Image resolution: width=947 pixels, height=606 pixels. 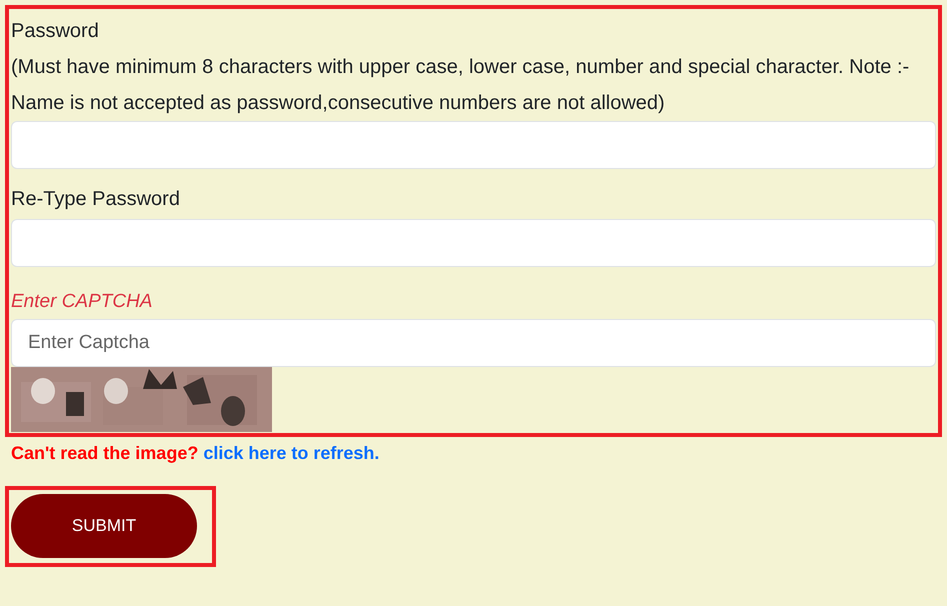 What do you see at coordinates (104, 526) in the screenshot?
I see `submit-button: SUBMIT` at bounding box center [104, 526].